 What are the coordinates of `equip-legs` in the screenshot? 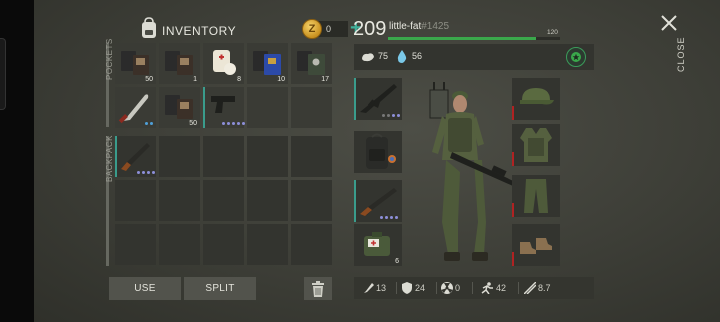 It's located at (536, 196).